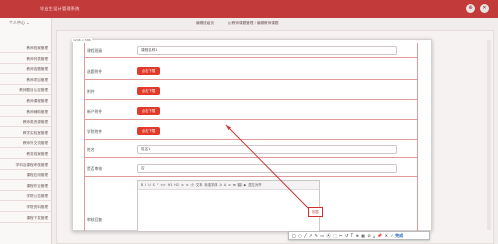 This screenshot has width=498, height=244. Describe the element at coordinates (386, 235) in the screenshot. I see `screenshot-tool-icon: ✕` at that location.